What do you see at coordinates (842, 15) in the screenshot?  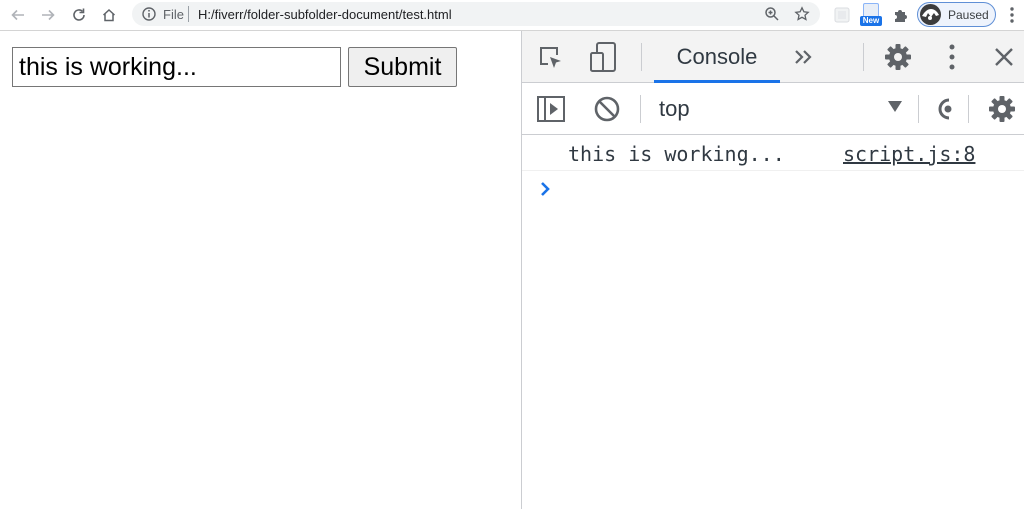 I see `extension-icon` at bounding box center [842, 15].